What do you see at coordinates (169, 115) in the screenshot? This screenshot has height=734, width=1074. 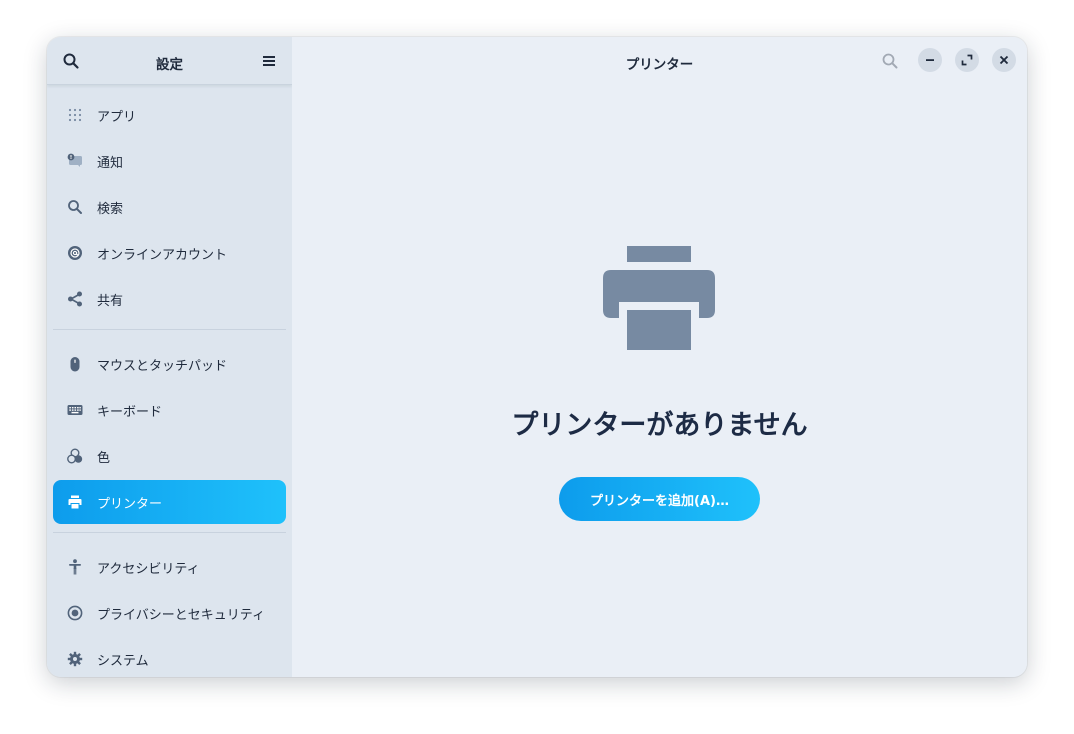 I see `sidebar-item-apps: アプリ` at bounding box center [169, 115].